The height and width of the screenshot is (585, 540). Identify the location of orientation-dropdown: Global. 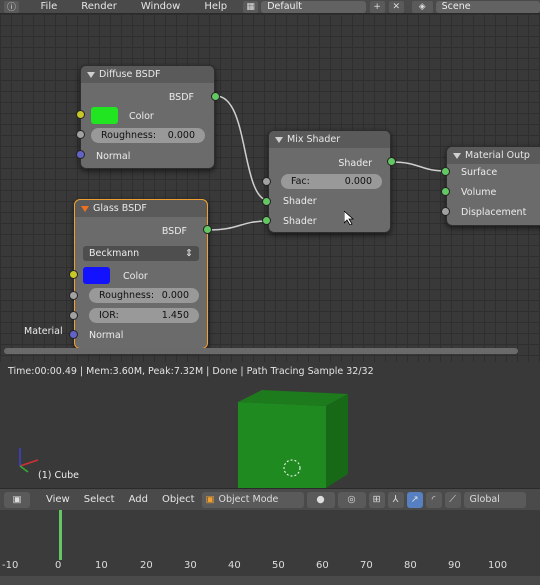
(494, 499).